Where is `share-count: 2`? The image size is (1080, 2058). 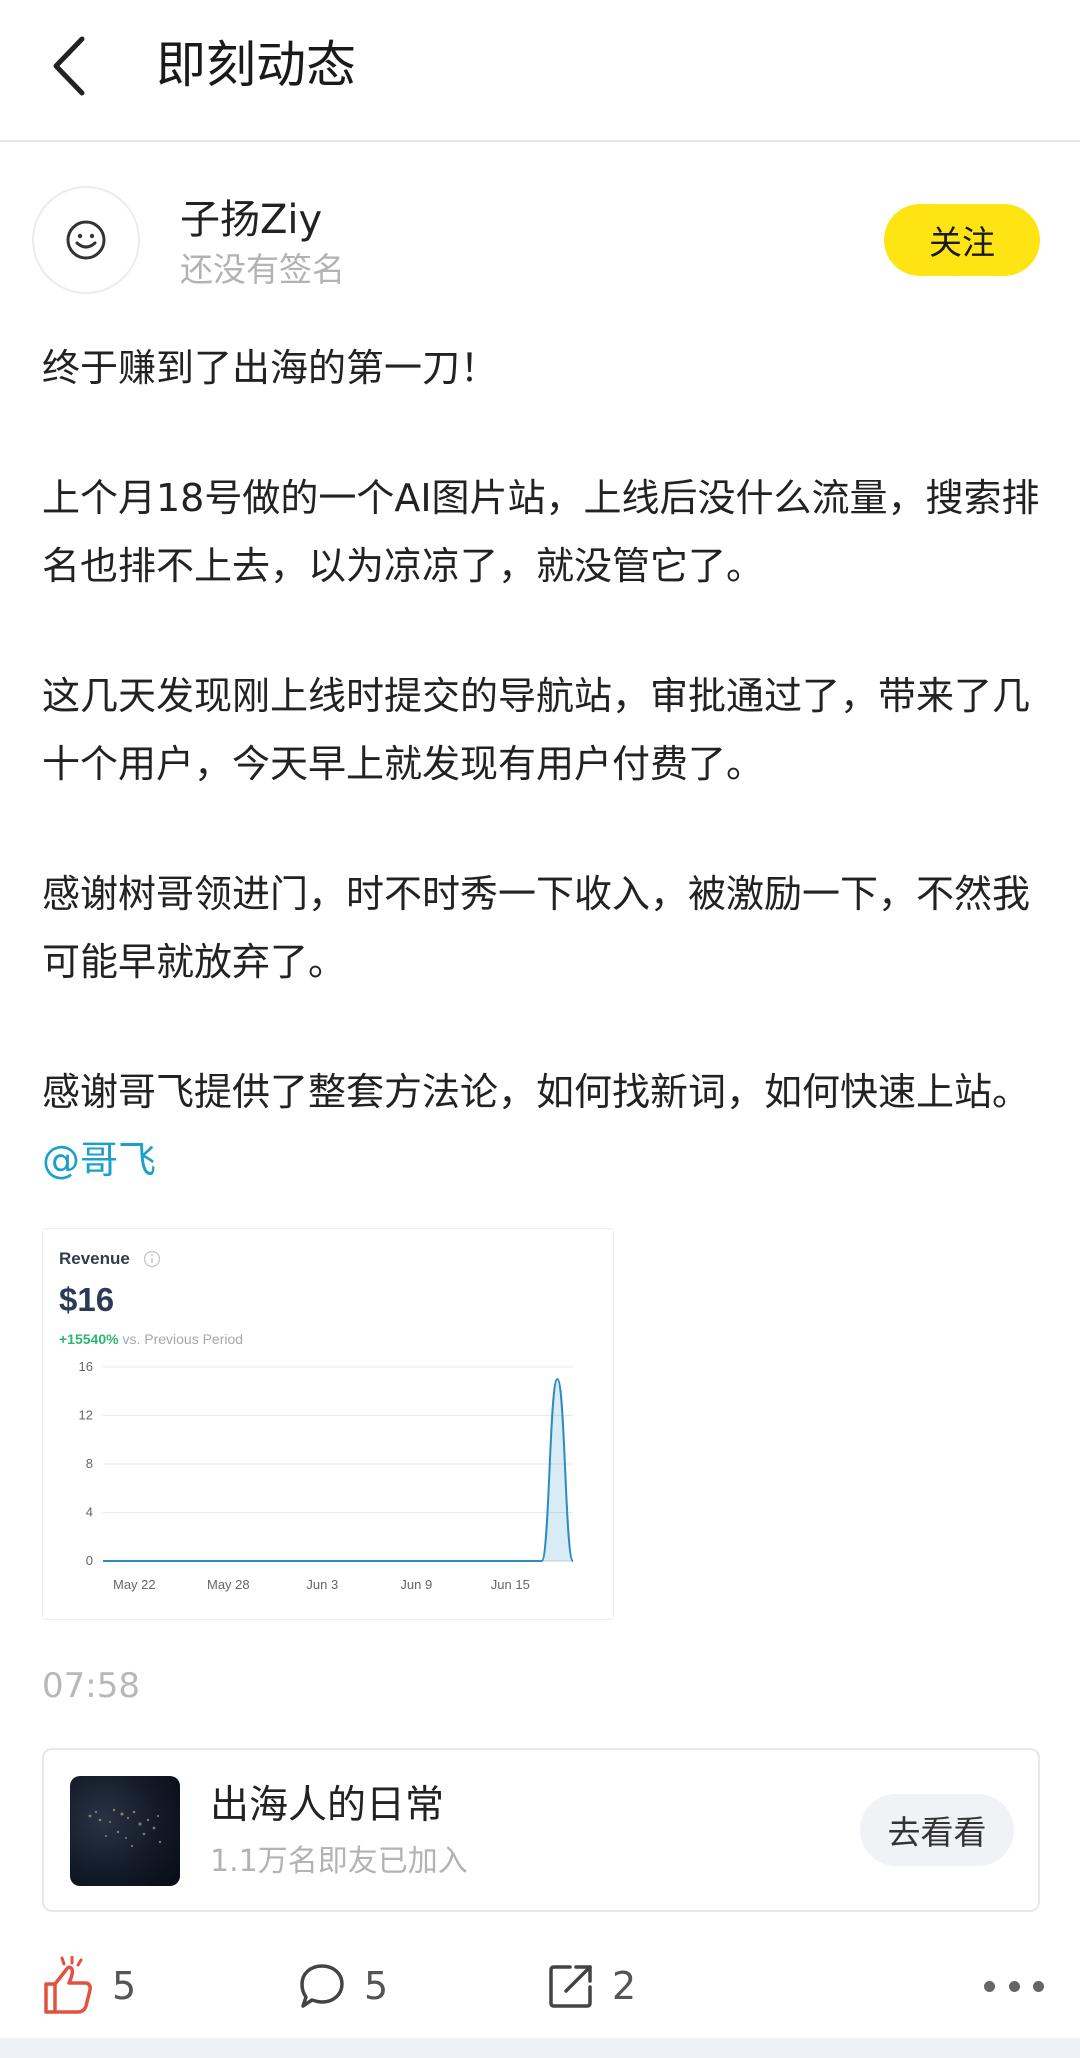
share-count: 2 is located at coordinates (624, 1986).